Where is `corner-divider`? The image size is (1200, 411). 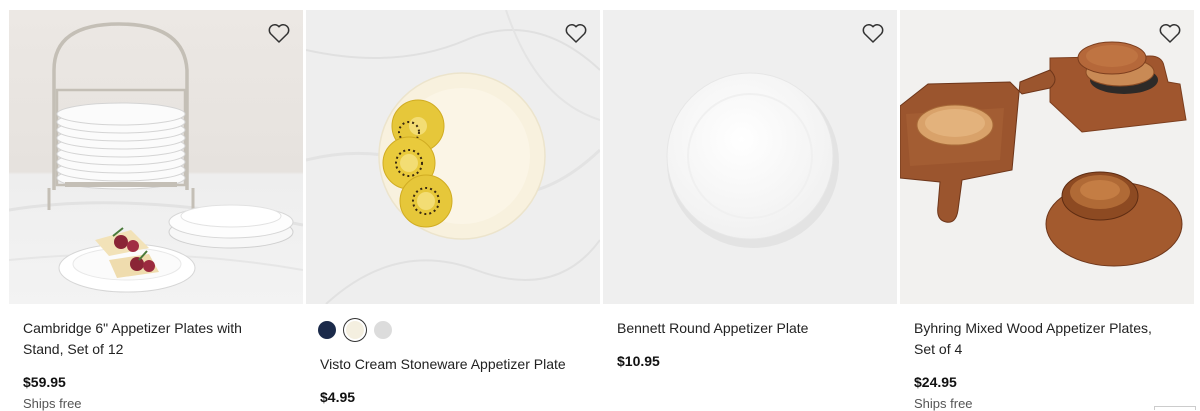
corner-divider is located at coordinates (1175, 408).